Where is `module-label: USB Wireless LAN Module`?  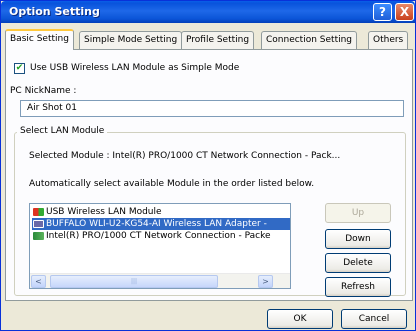
module-label: USB Wireless LAN Module is located at coordinates (104, 212).